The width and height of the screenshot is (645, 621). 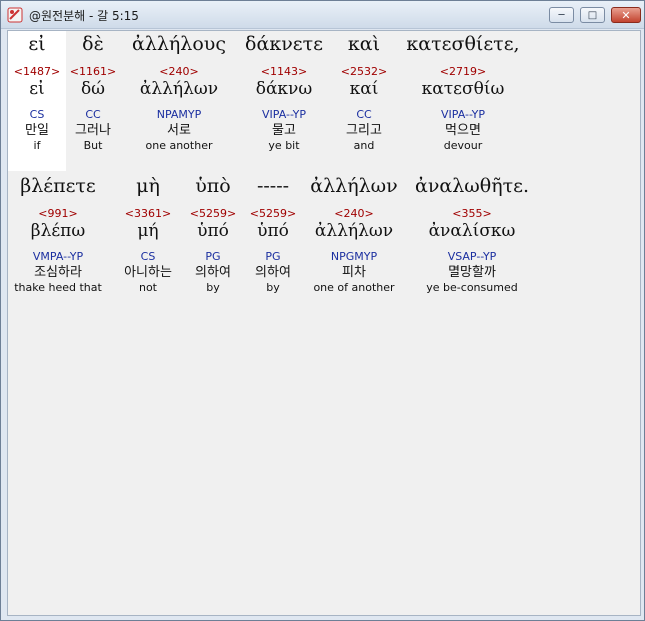 I want to click on strong-number: <1143>, so click(x=284, y=71).